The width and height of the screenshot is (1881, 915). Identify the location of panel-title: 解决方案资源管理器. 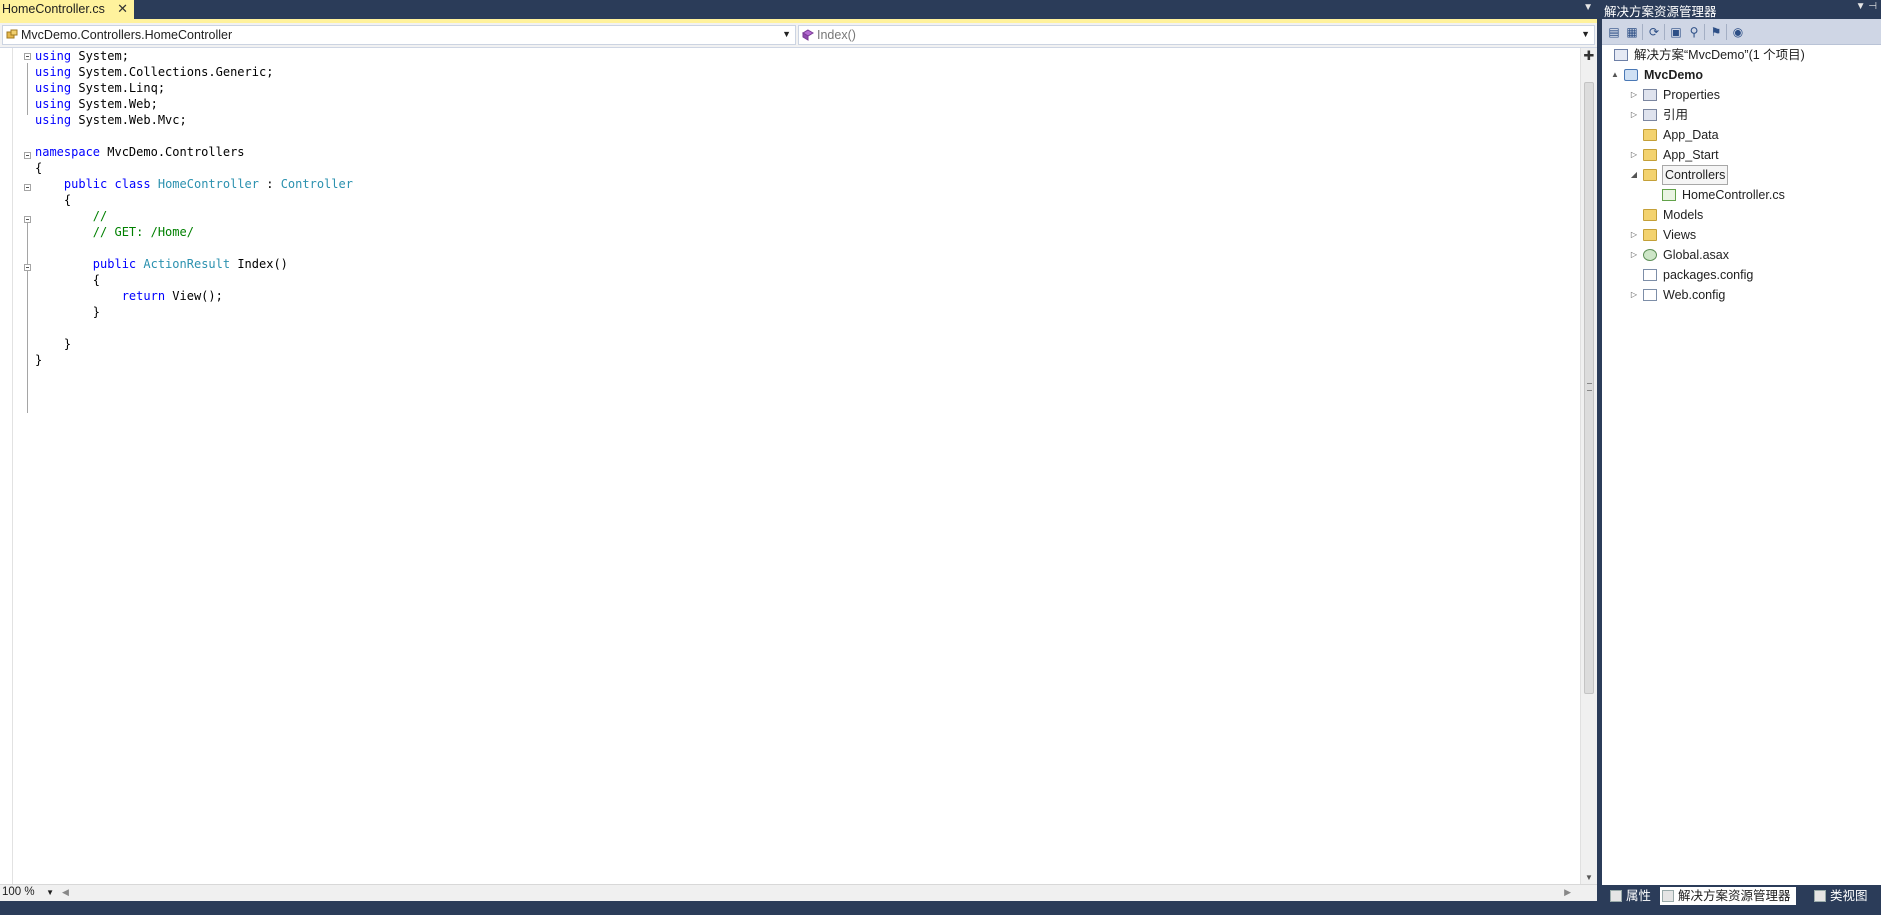
(1660, 12).